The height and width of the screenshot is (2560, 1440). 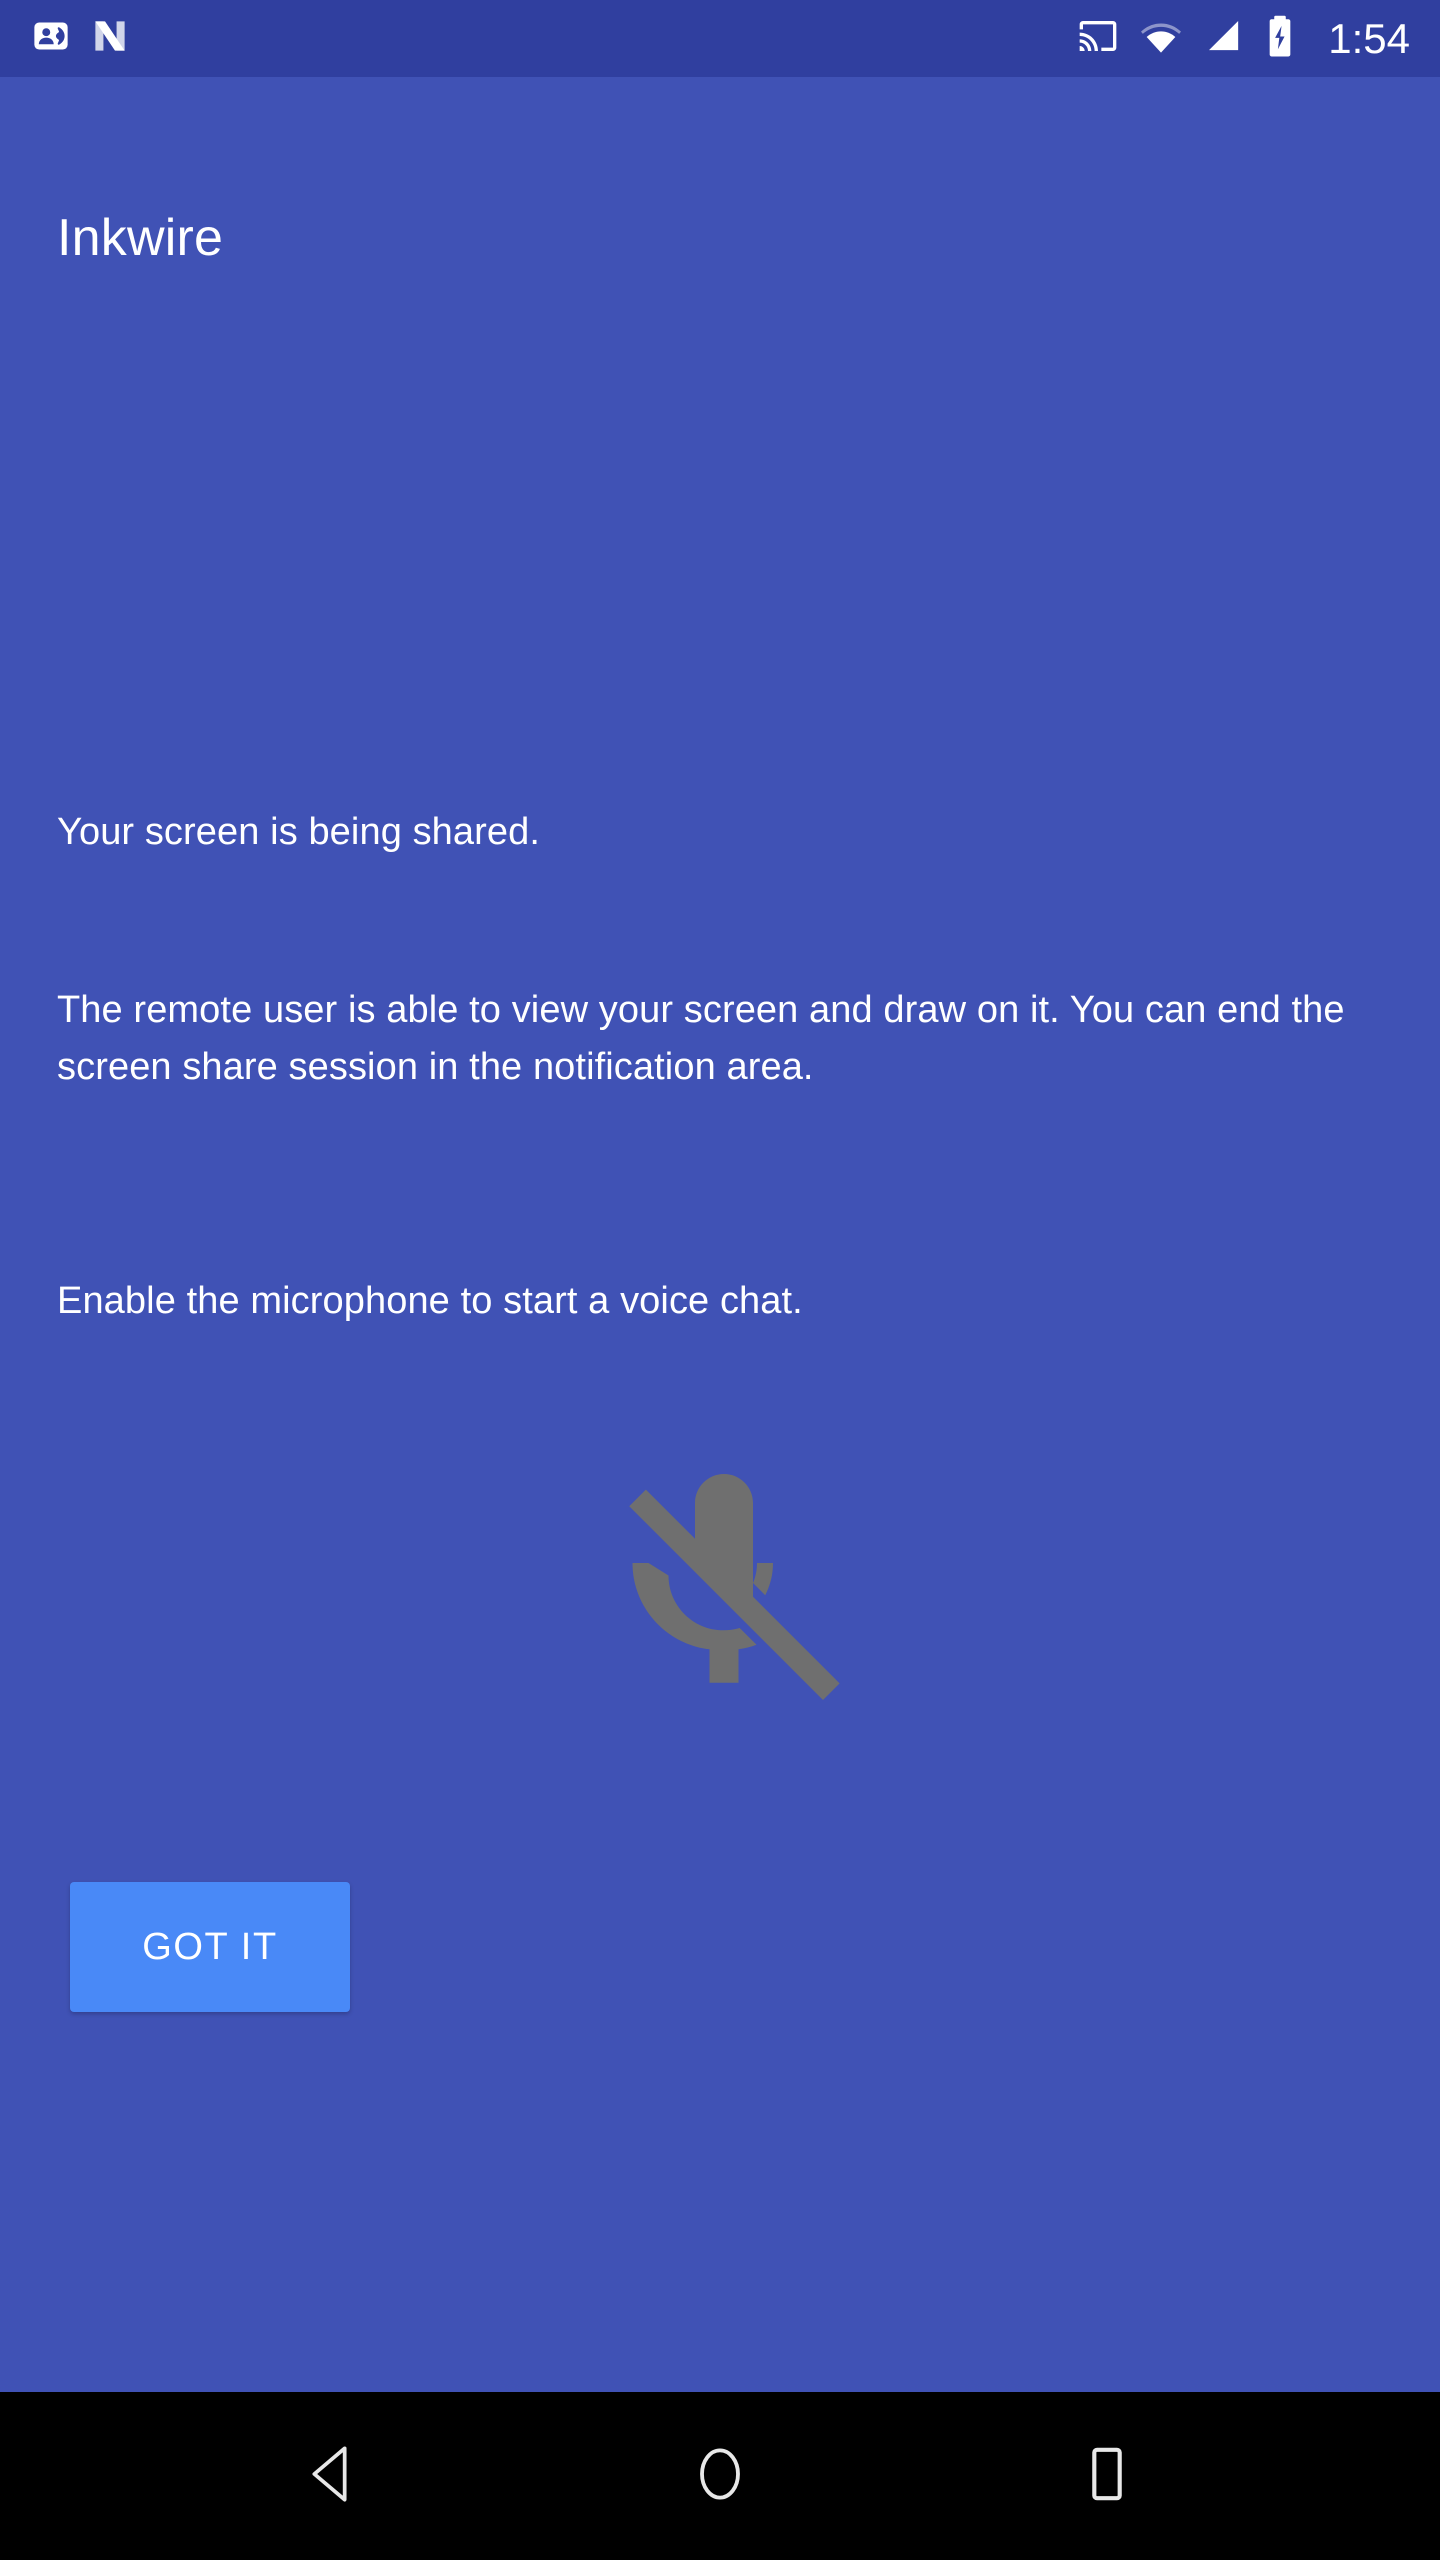 I want to click on status-bar-clock: 1:54, so click(x=1369, y=38).